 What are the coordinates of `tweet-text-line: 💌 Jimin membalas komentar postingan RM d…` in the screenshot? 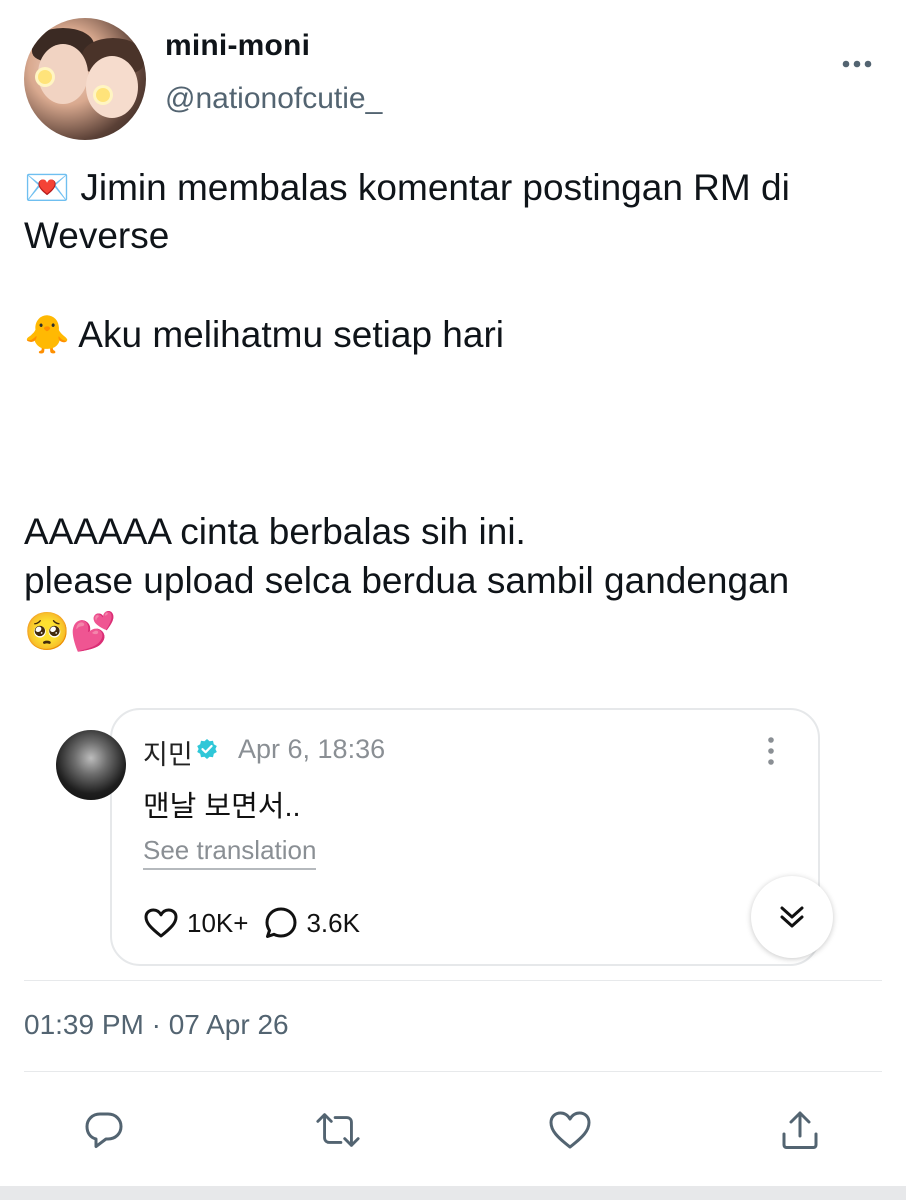 It's located at (407, 187).